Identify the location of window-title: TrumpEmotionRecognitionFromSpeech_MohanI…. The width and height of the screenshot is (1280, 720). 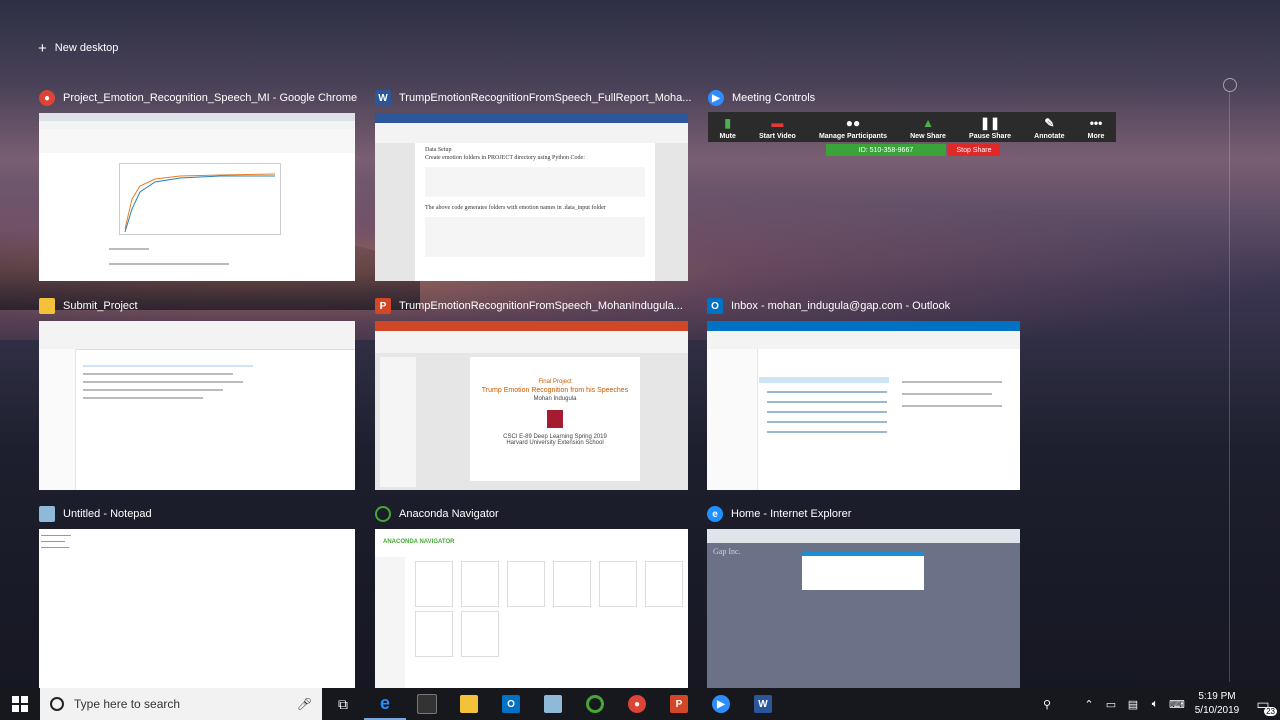
(541, 306).